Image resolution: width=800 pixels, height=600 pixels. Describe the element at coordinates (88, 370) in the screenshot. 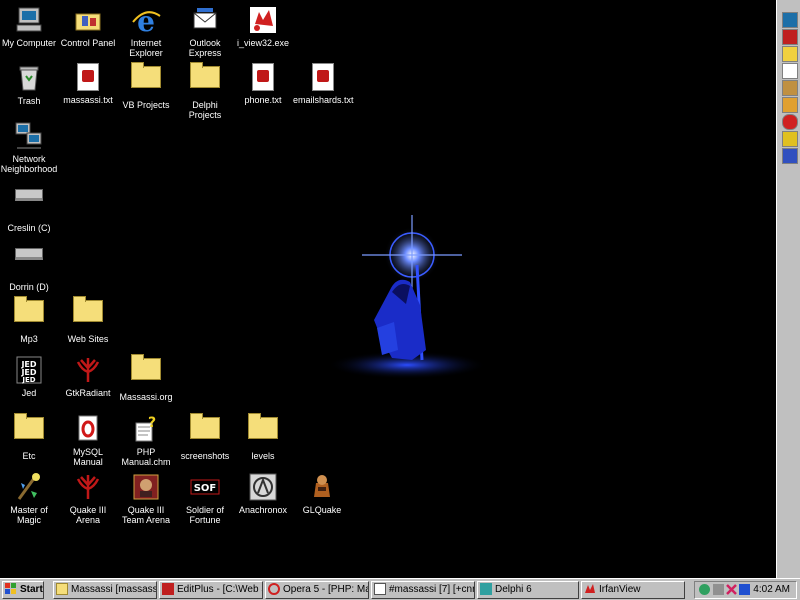

I see `gtkradiant-icon` at that location.